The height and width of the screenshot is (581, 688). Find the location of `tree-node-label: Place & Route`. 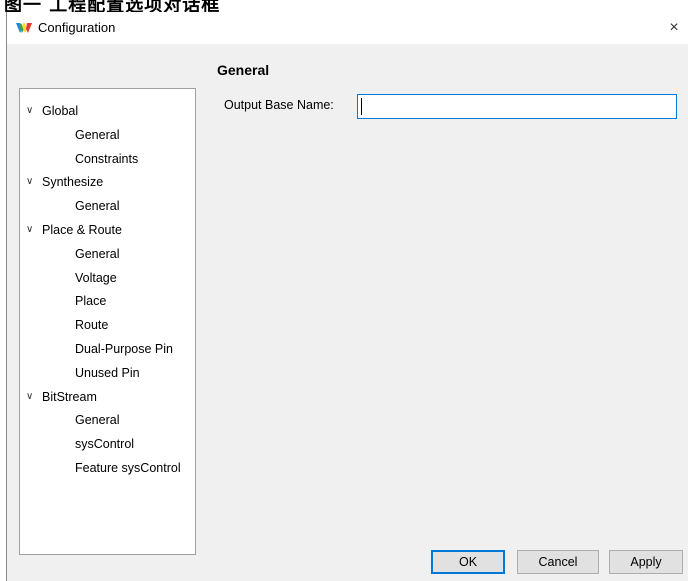

tree-node-label: Place & Route is located at coordinates (82, 230).